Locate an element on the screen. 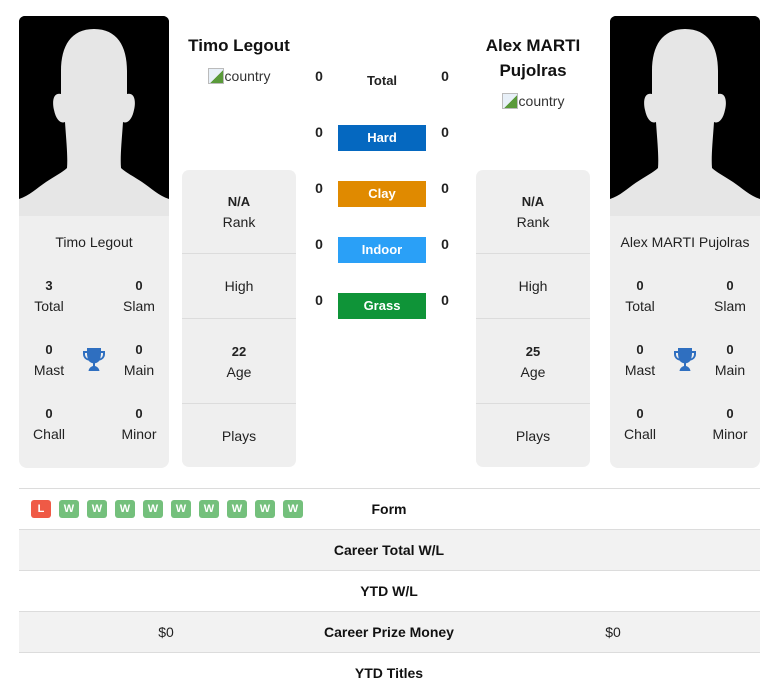 The width and height of the screenshot is (779, 699). form-badge-loss: L is located at coordinates (41, 509).